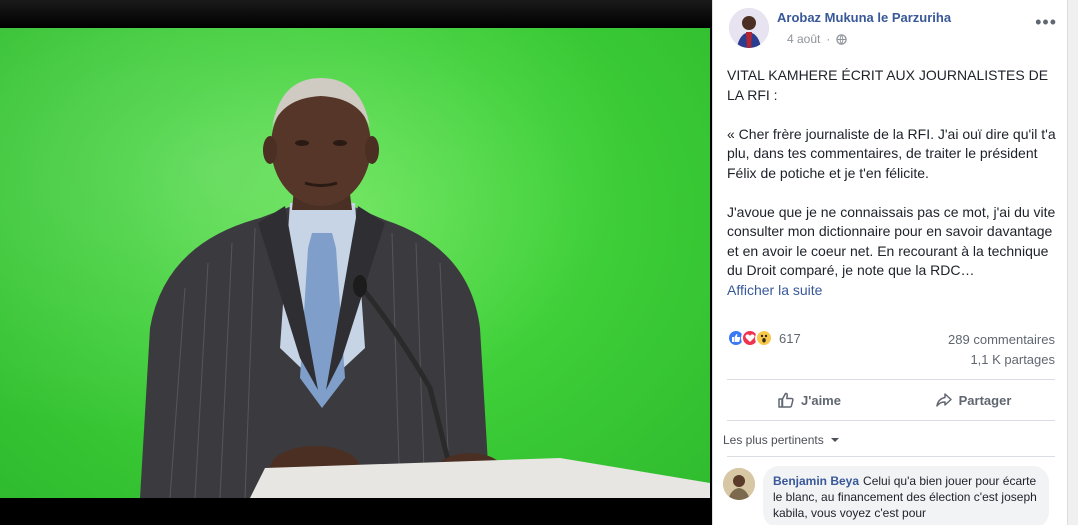 This screenshot has width=1078, height=525. I want to click on share-arrow-icon, so click(943, 400).